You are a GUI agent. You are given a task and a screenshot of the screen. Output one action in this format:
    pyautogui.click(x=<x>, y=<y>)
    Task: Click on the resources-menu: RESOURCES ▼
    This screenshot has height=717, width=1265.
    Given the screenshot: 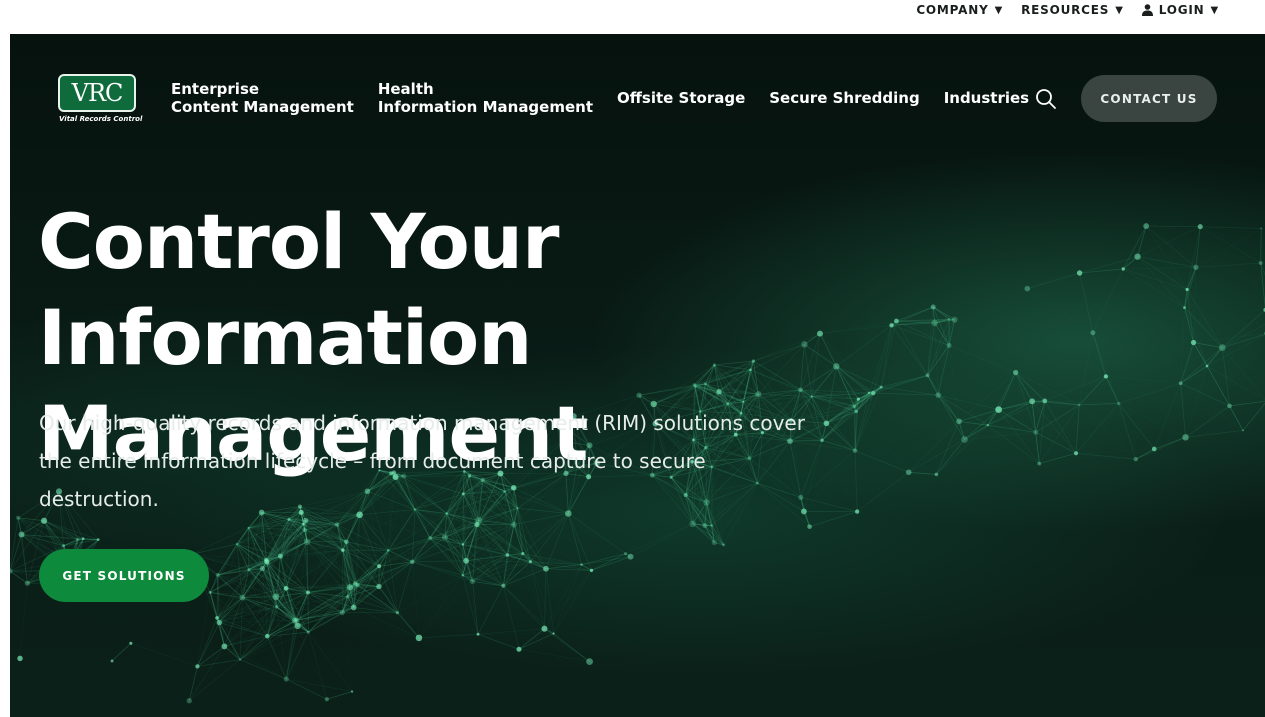 What is the action you would take?
    pyautogui.click(x=1072, y=10)
    